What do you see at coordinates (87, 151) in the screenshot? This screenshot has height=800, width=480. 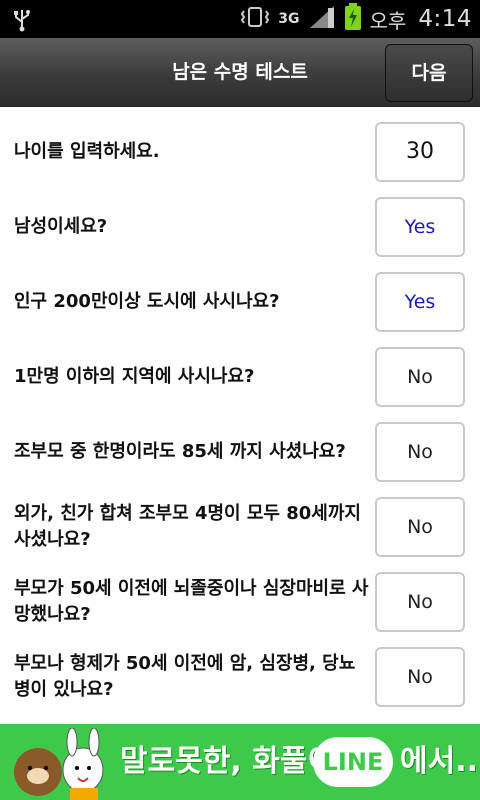 I see `question-label: 나이를 입력하세요.` at bounding box center [87, 151].